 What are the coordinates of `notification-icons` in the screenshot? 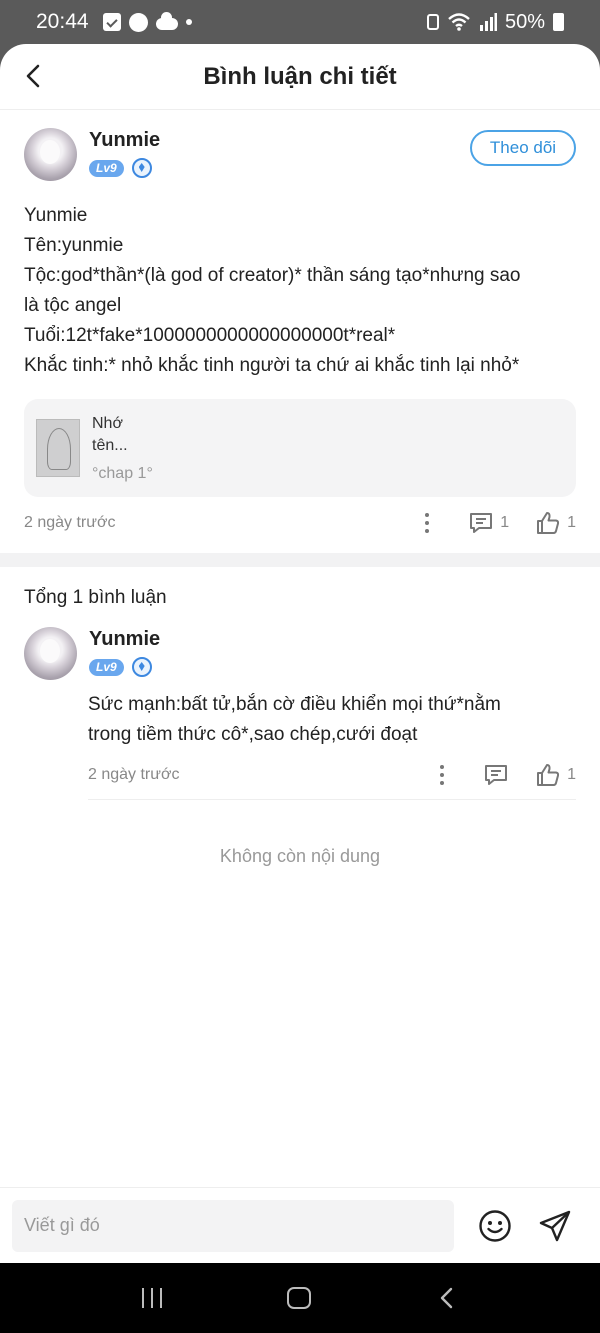 It's located at (147, 22).